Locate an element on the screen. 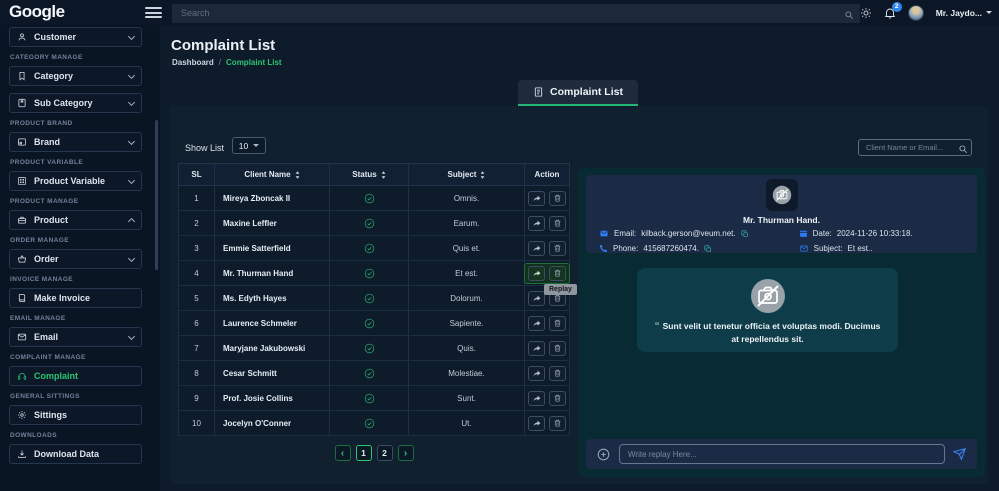  notifications-bell-icon: 2 is located at coordinates (893, 10).